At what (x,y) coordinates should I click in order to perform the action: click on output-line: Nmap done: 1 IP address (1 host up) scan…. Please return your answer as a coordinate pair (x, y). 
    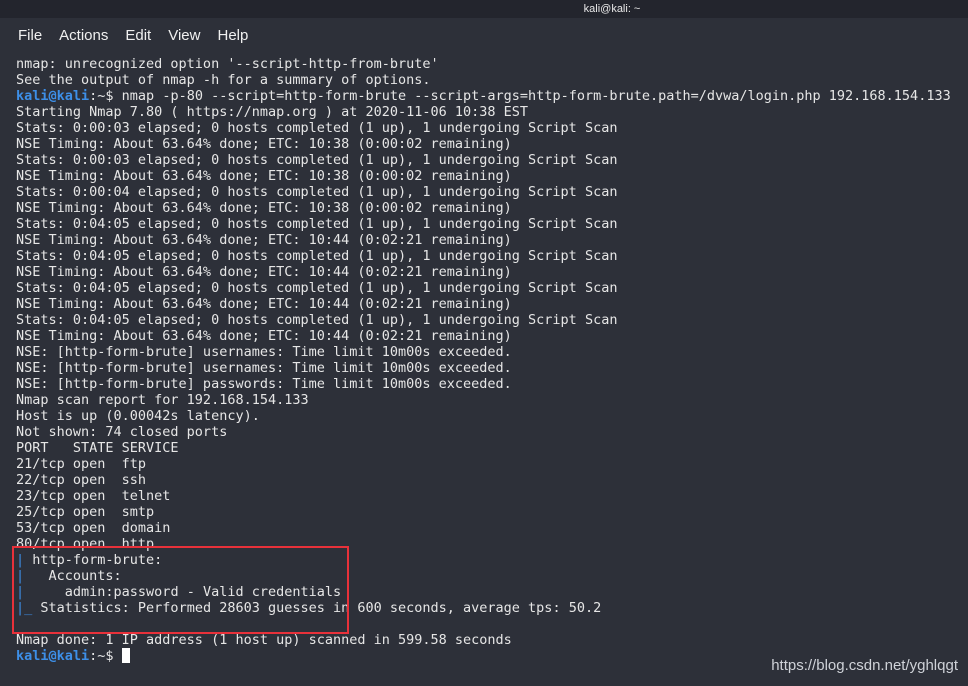
    Looking at the image, I should click on (492, 640).